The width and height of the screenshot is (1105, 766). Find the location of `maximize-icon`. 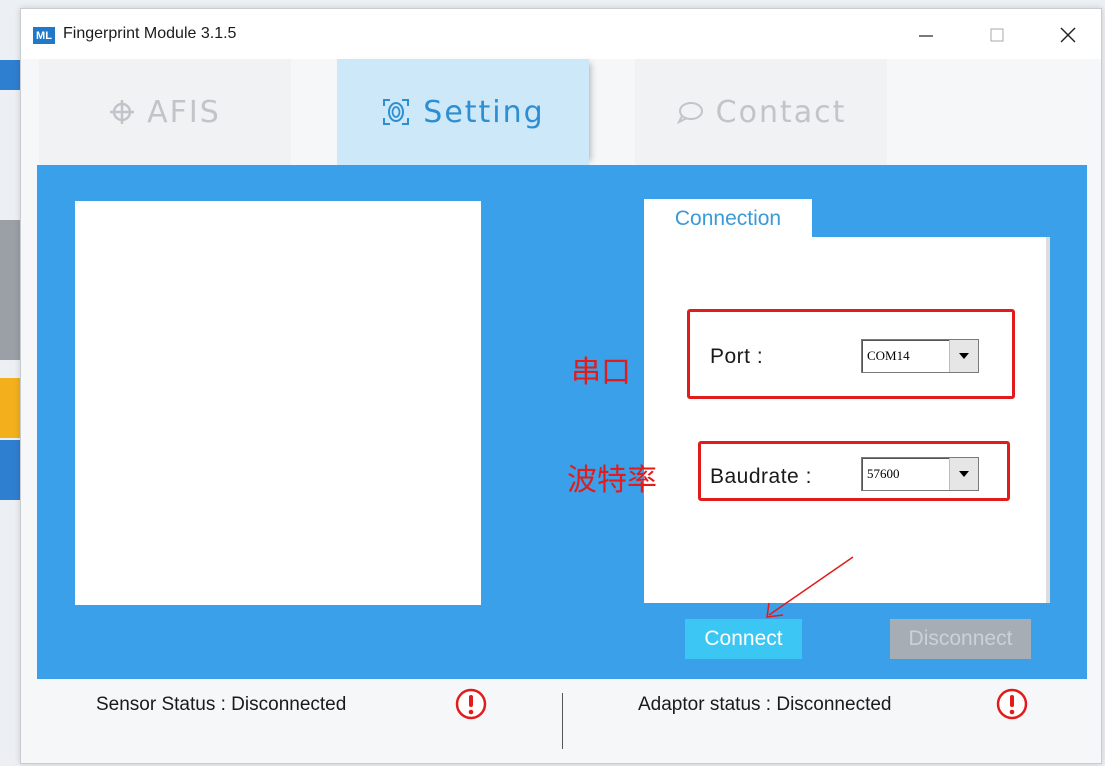

maximize-icon is located at coordinates (997, 35).